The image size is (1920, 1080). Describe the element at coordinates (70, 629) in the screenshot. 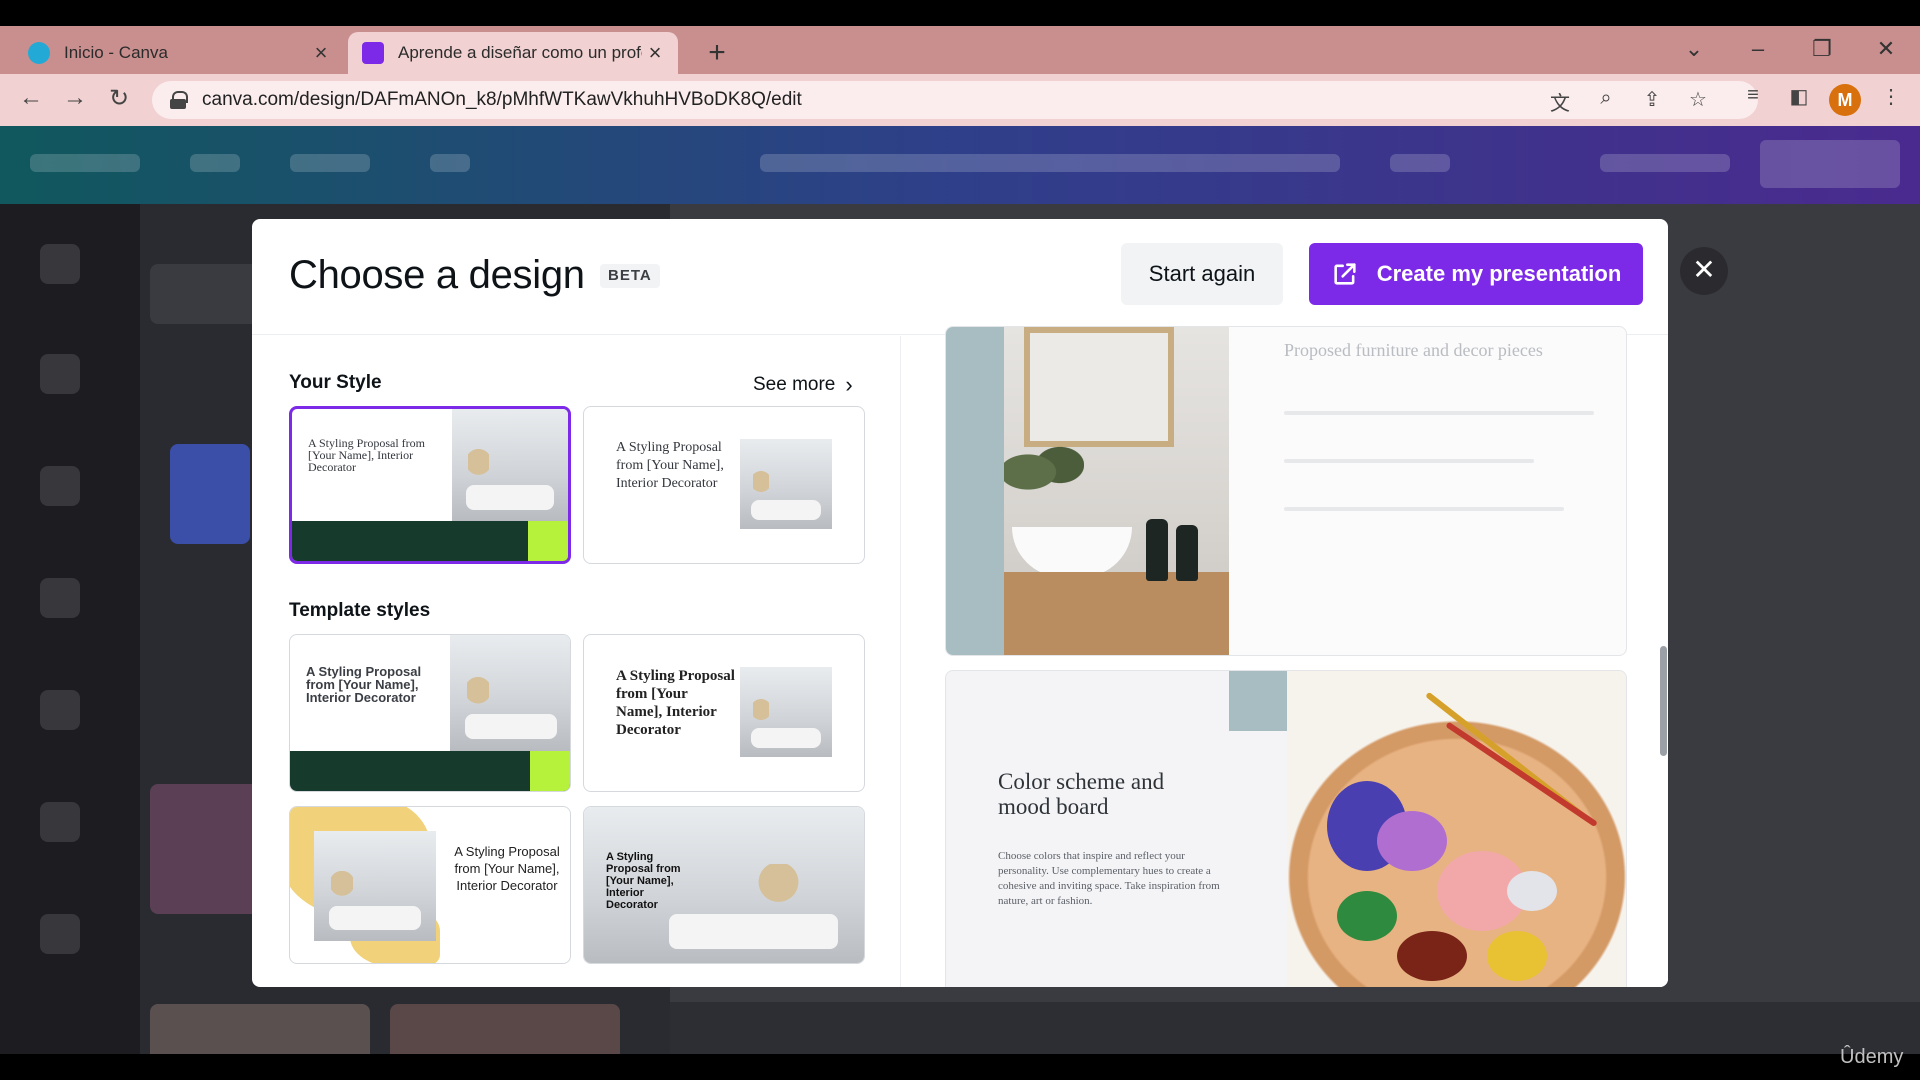

I see `canva-side-nav` at that location.